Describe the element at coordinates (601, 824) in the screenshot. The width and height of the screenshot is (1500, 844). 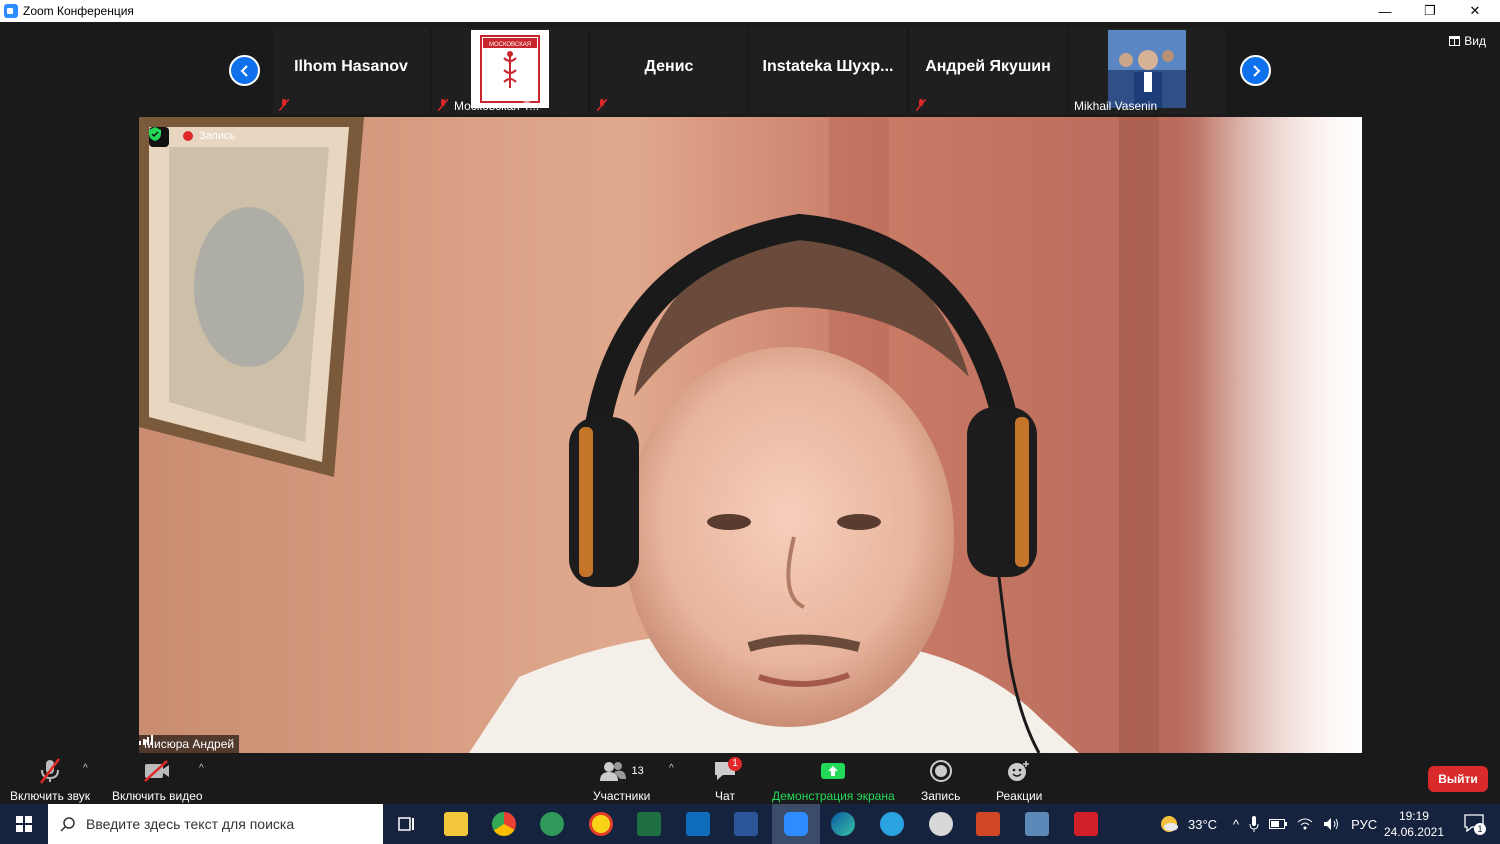
I see `1c-icon` at that location.